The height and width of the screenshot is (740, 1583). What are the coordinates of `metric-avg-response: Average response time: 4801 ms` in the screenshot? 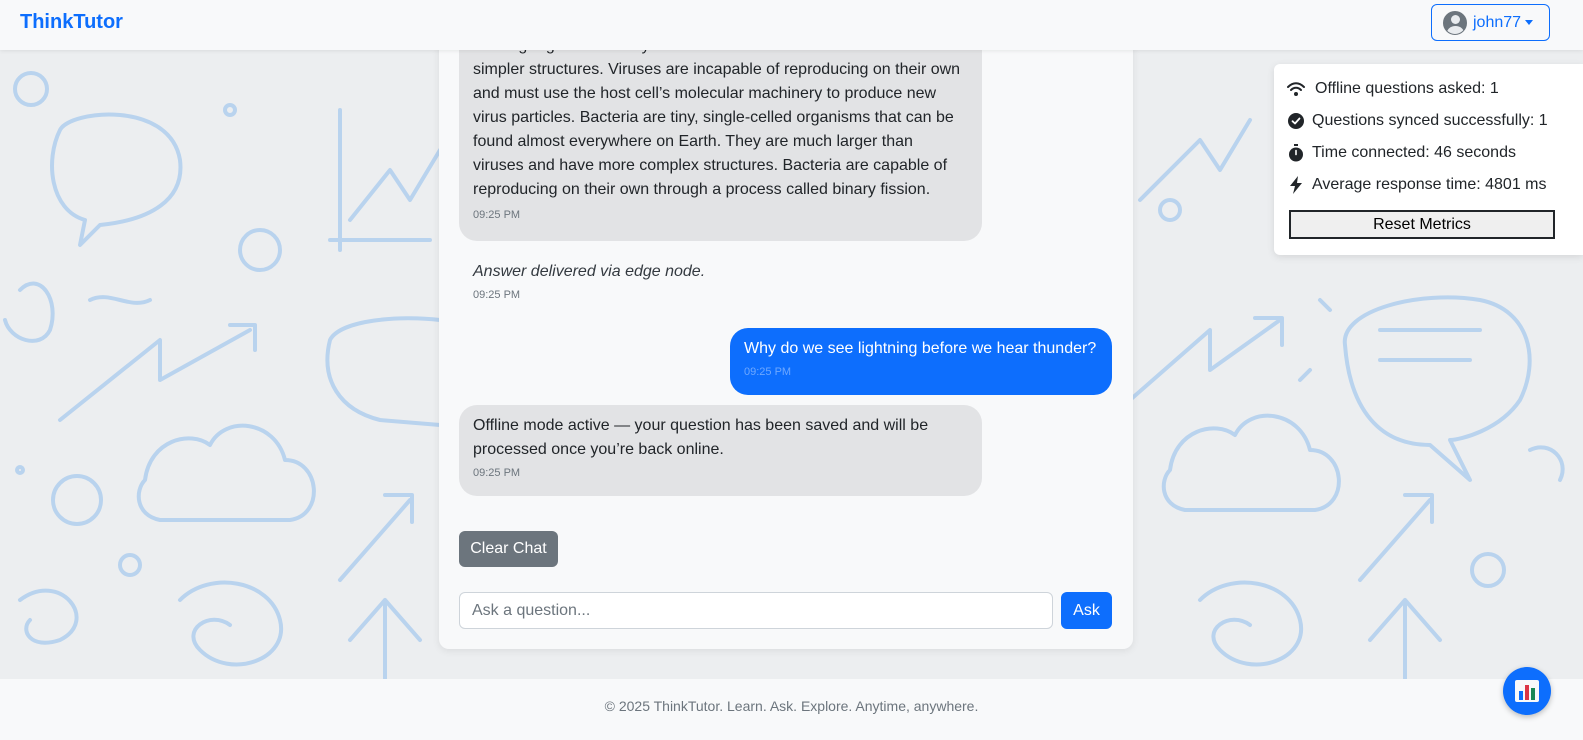 It's located at (1416, 185).